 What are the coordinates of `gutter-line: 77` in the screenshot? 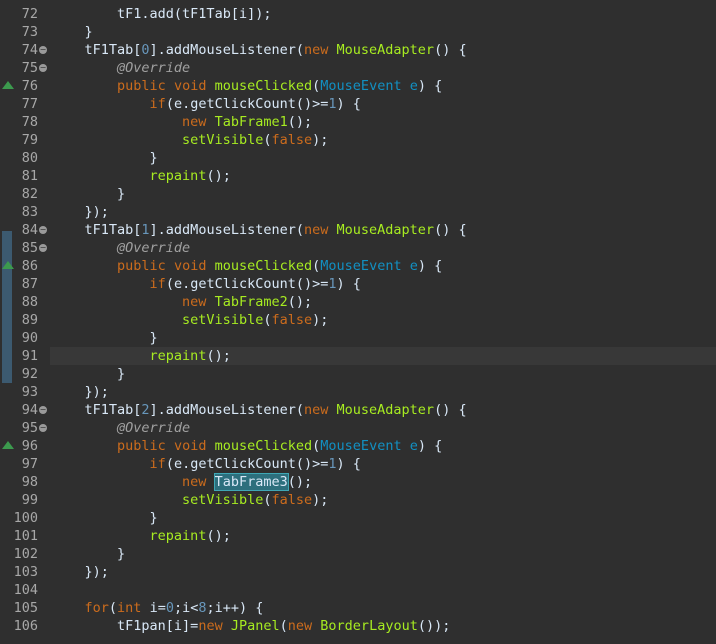 It's located at (25, 104).